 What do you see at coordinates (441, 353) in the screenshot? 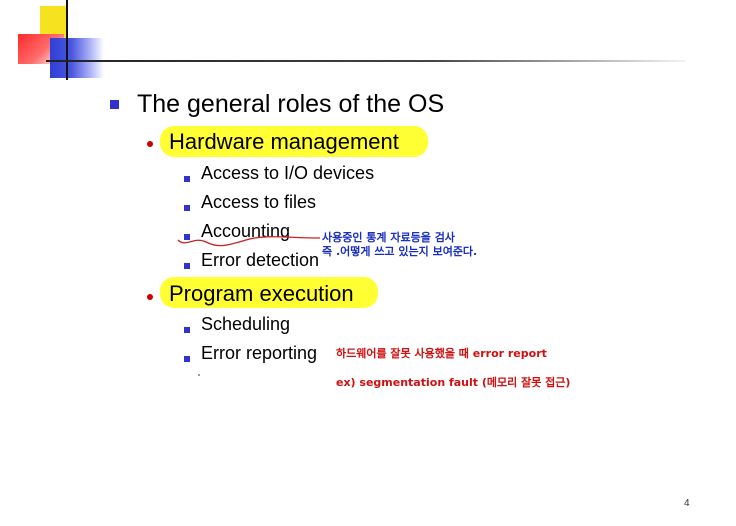
I see `annotation-error-report-1: 하드웨어를 잘못 사용했을 때 error report` at bounding box center [441, 353].